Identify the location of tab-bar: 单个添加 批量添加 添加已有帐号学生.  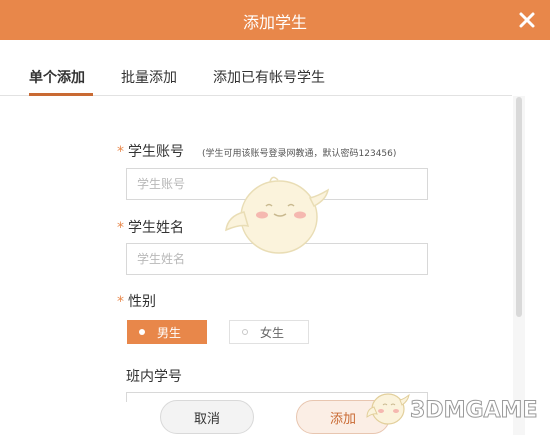
(256, 68).